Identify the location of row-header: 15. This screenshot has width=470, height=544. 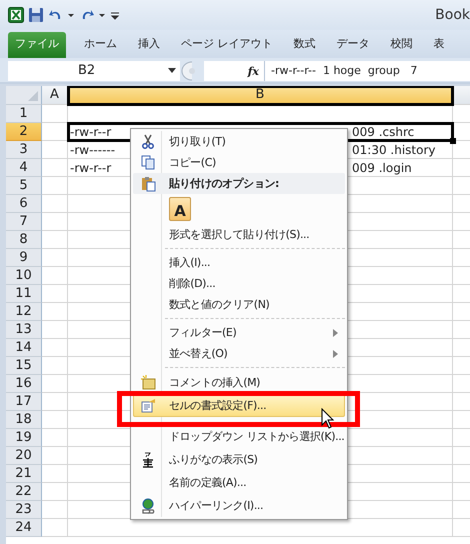
(24, 366).